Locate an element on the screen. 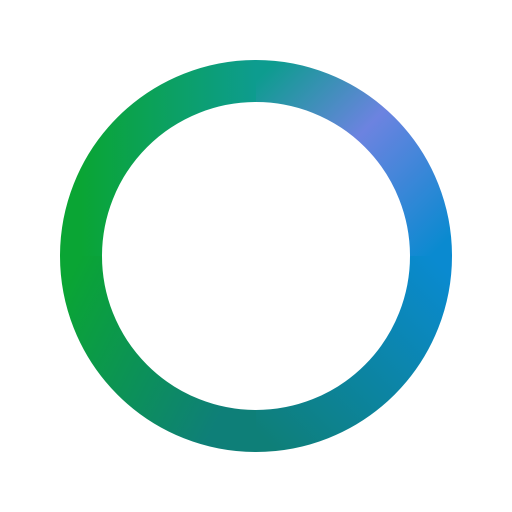 The image size is (512, 512). ring-segment-top-left is located at coordinates (158, 158).